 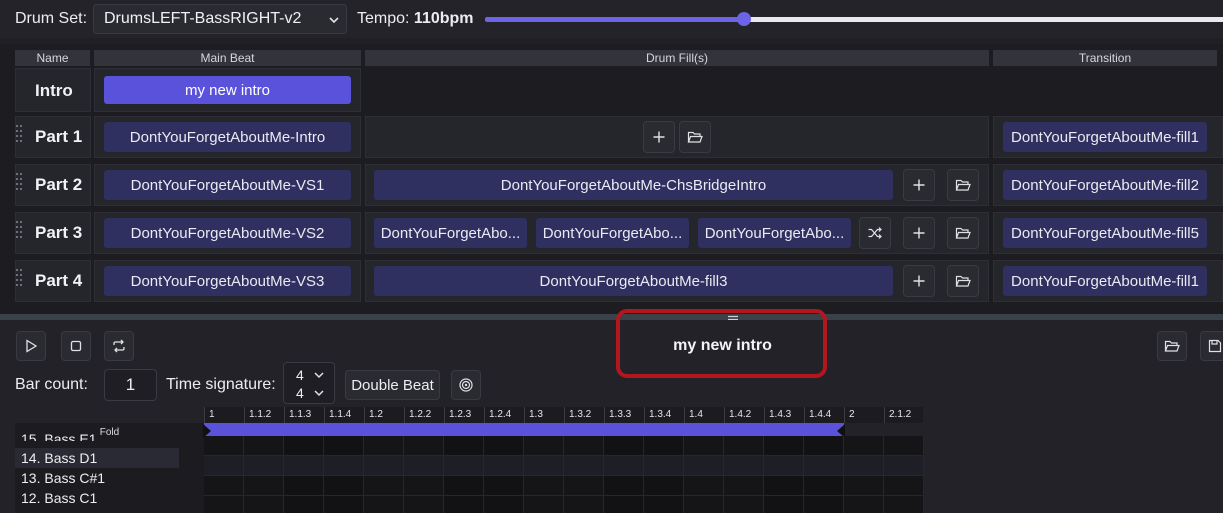 I want to click on loop-button, so click(x=119, y=346).